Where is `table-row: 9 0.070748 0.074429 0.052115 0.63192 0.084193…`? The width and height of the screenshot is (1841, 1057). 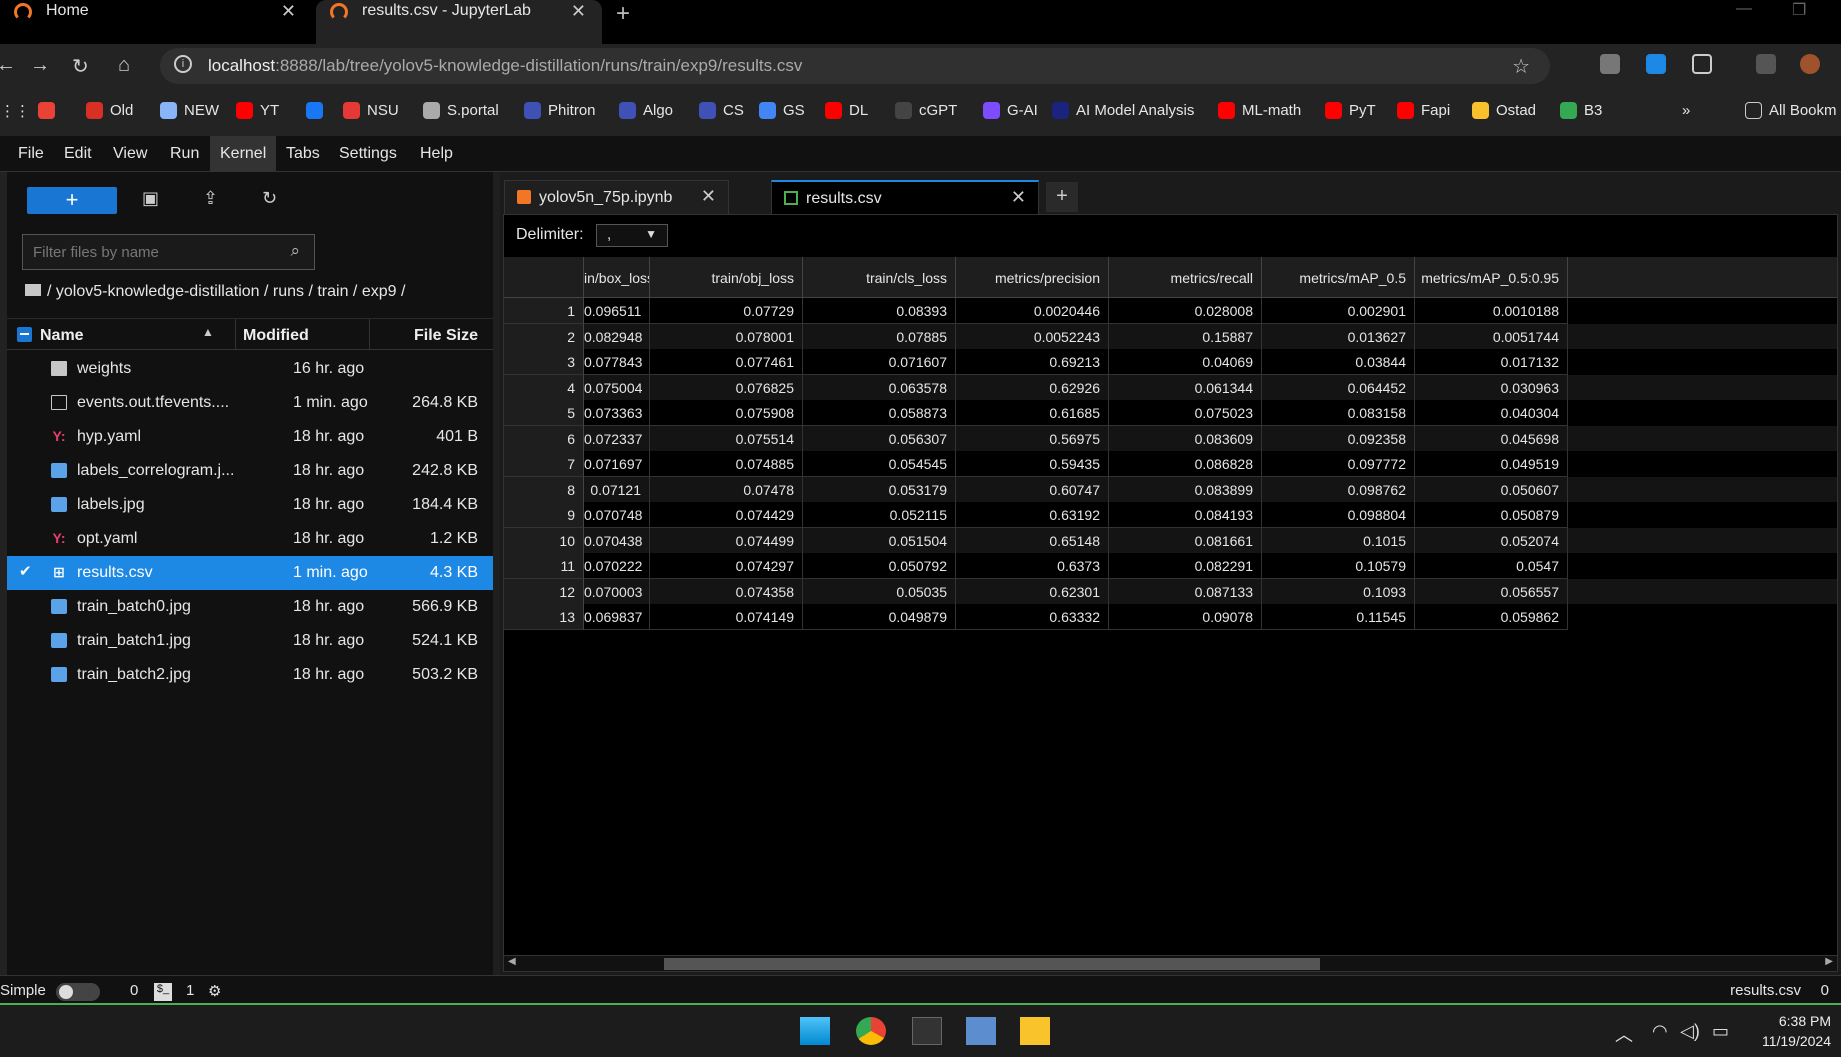 table-row: 9 0.070748 0.074429 0.052115 0.63192 0.084193… is located at coordinates (1170, 515).